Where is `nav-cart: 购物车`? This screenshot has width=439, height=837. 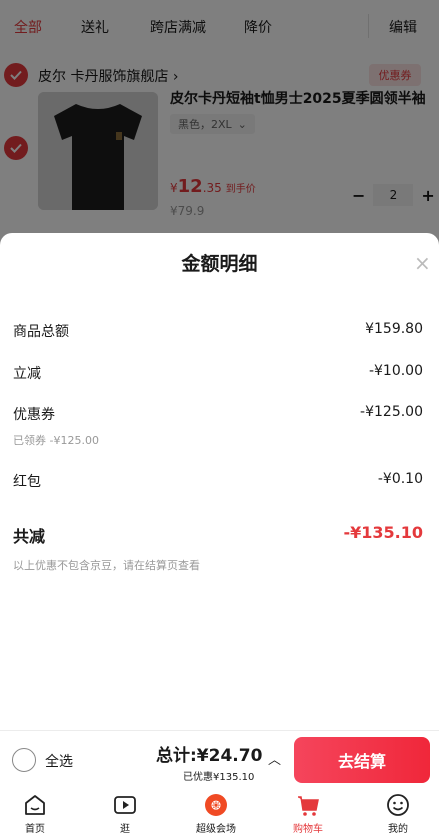
nav-cart: 购物车 is located at coordinates (308, 813).